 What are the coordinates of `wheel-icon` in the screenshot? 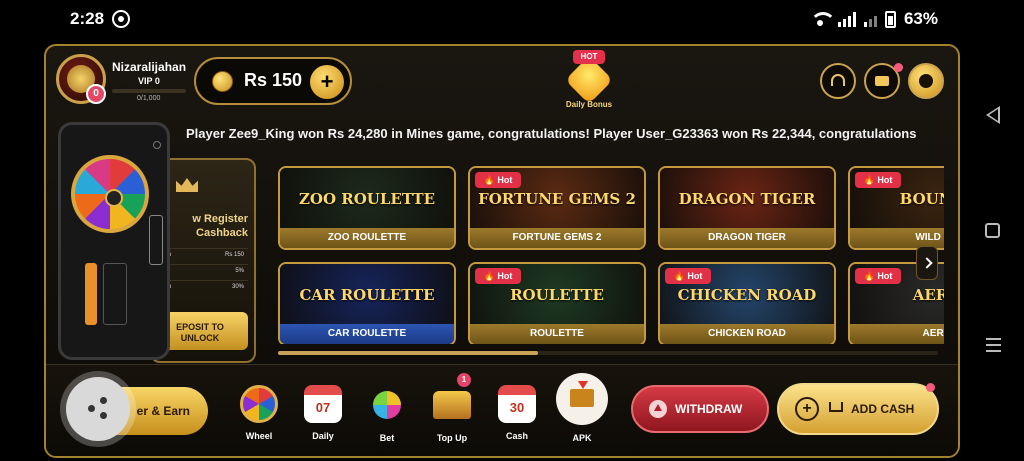 It's located at (259, 404).